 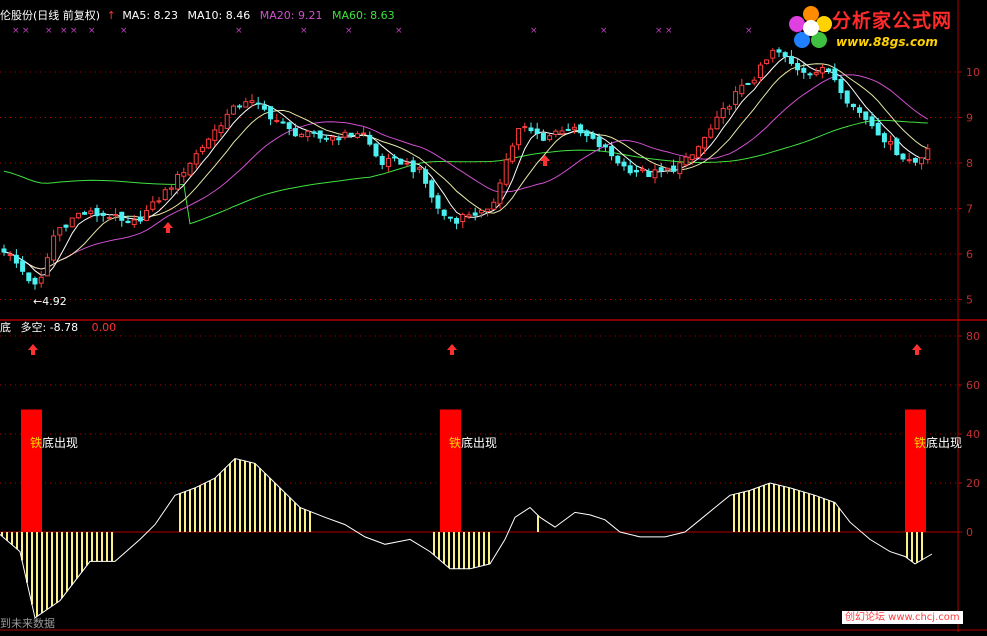 I want to click on stock-title: 伦股份(日线 前复权), so click(x=50, y=15).